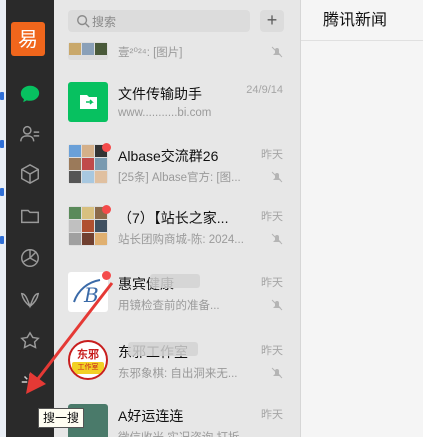  Describe the element at coordinates (177, 361) in the screenshot. I see `chat-item: 东邪 工作室 东邪工作室 东邪象棋: 自出洞来无... 昨天` at that location.